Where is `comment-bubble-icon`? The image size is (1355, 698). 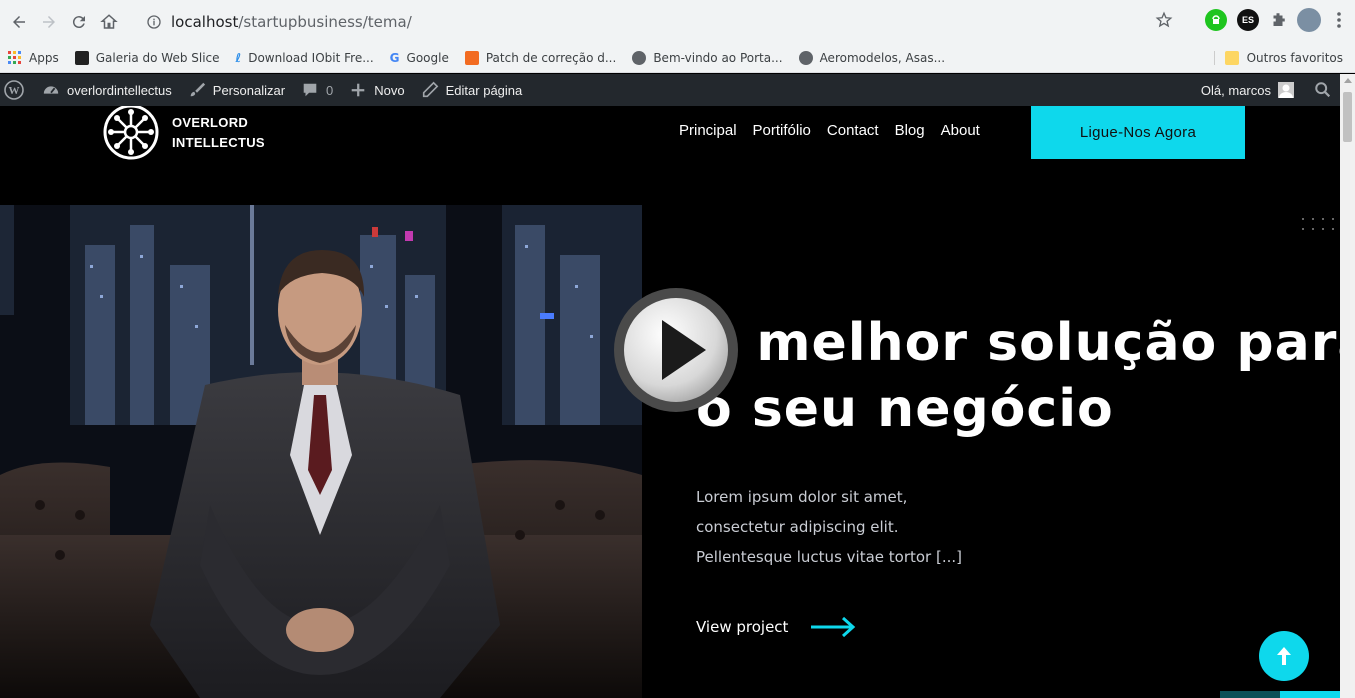
comment-bubble-icon is located at coordinates (310, 90).